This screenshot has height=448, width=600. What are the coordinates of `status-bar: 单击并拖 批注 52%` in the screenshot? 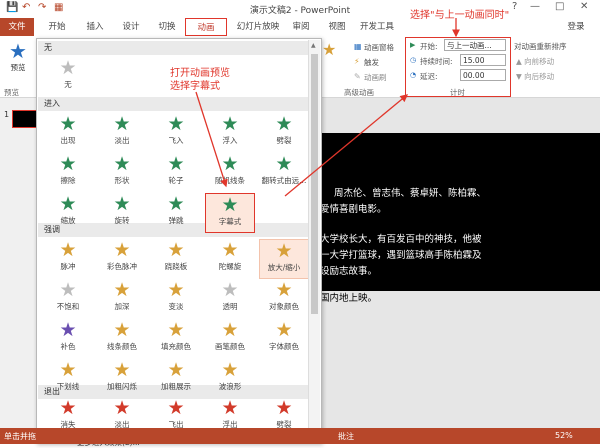 It's located at (300, 436).